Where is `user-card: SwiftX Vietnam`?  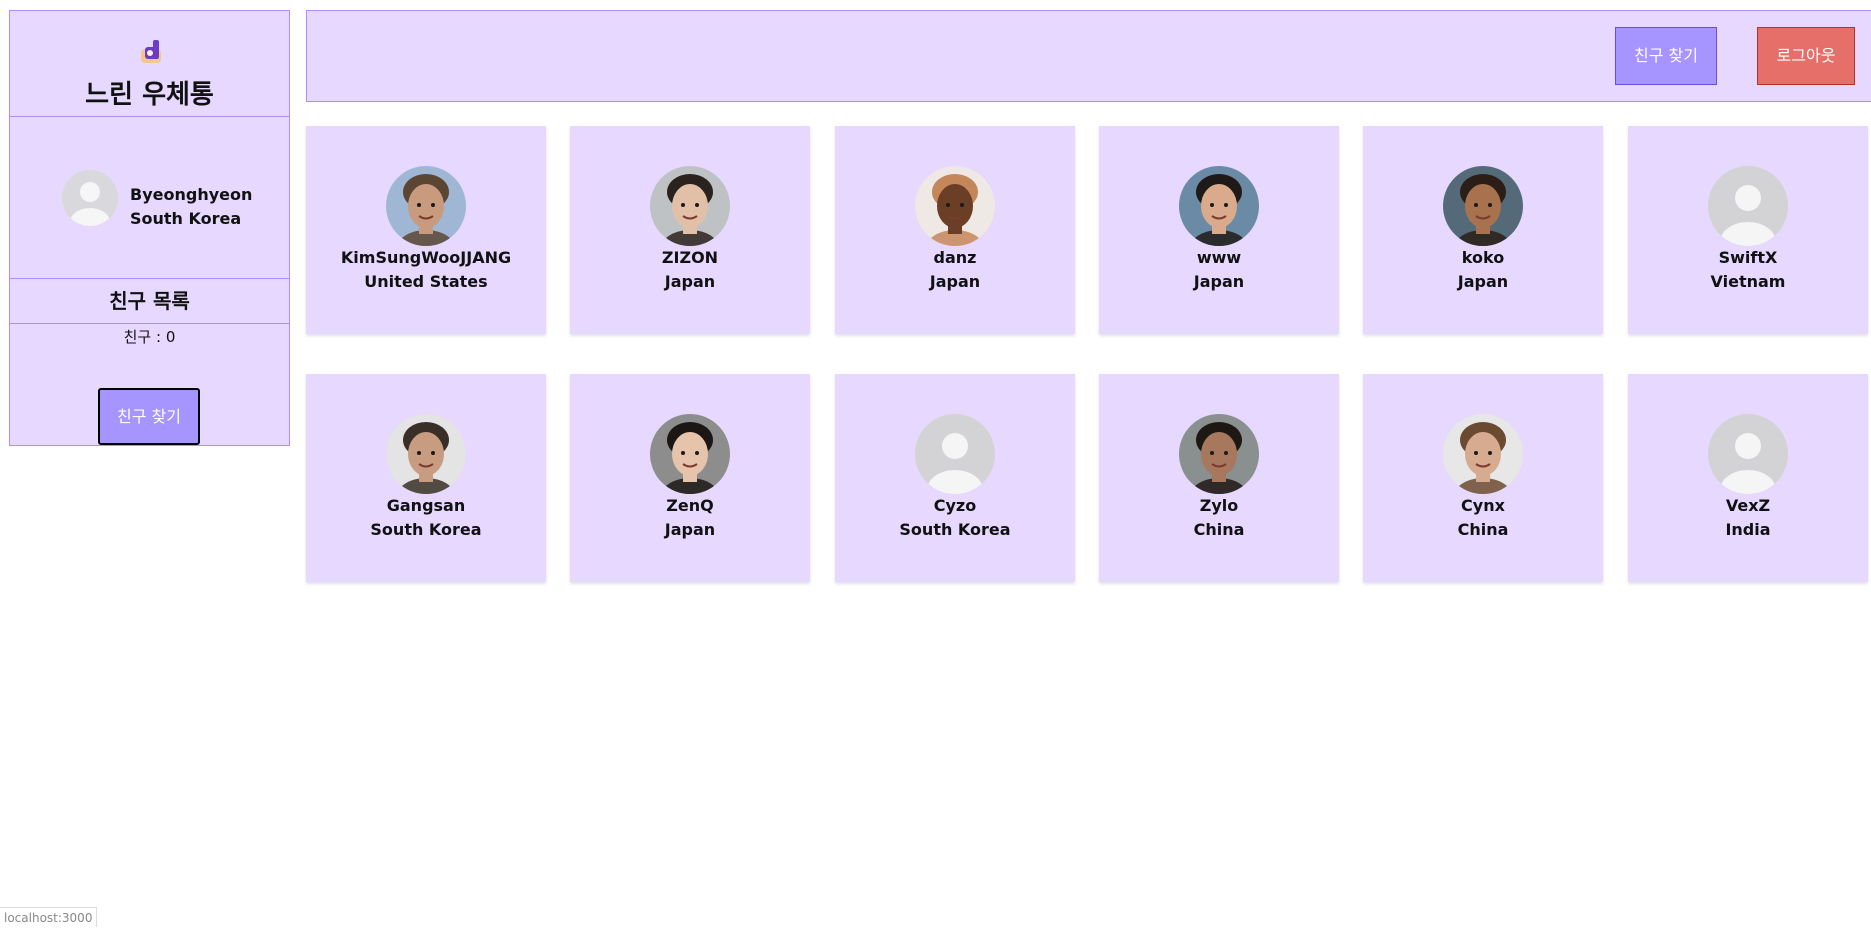
user-card: SwiftX Vietnam is located at coordinates (1748, 230).